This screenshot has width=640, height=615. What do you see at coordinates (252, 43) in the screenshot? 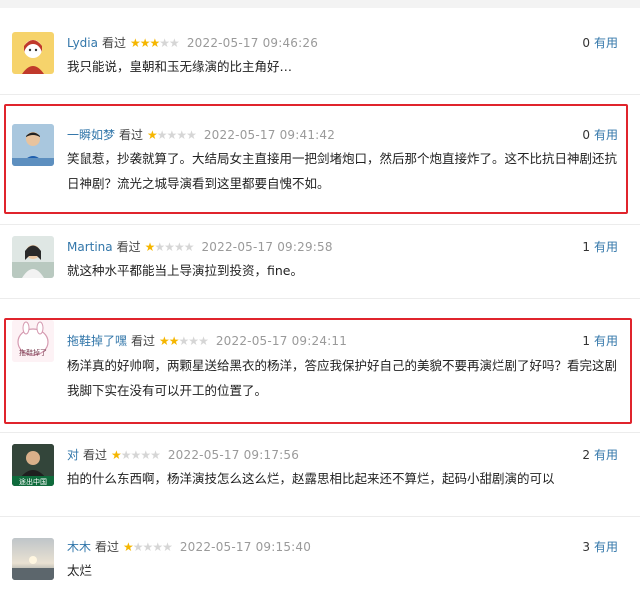
I see `timestamp: 2022-05-17 09:46:26` at bounding box center [252, 43].